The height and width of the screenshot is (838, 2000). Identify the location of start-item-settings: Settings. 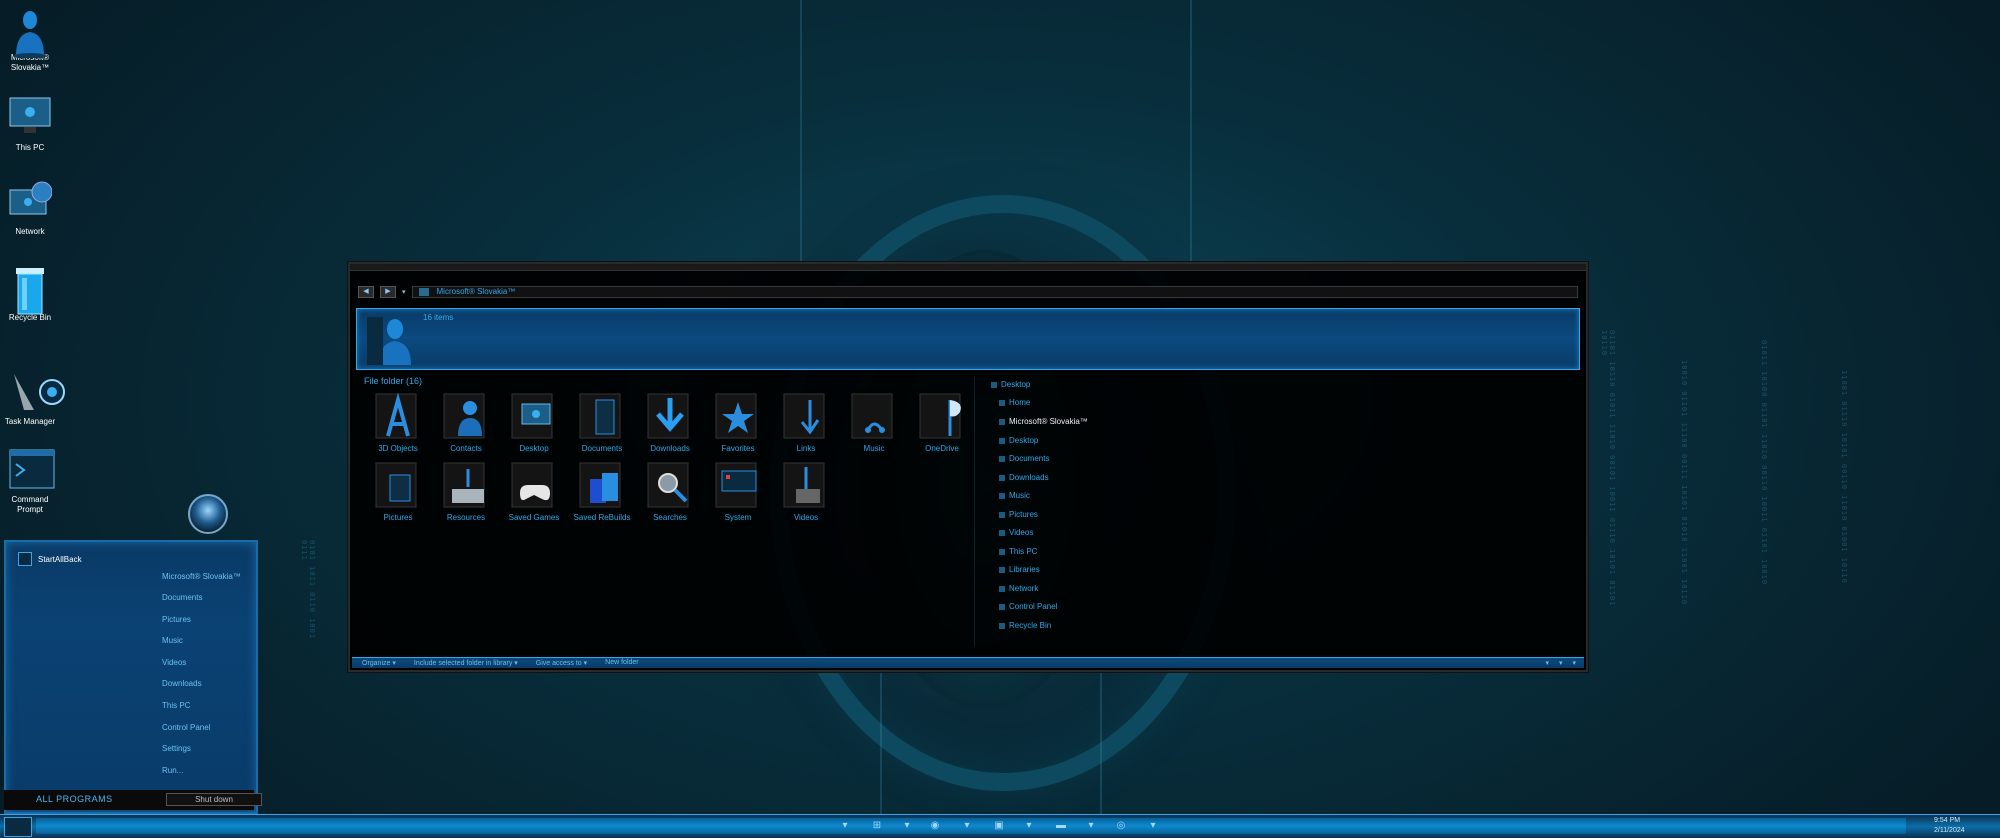
(176, 748).